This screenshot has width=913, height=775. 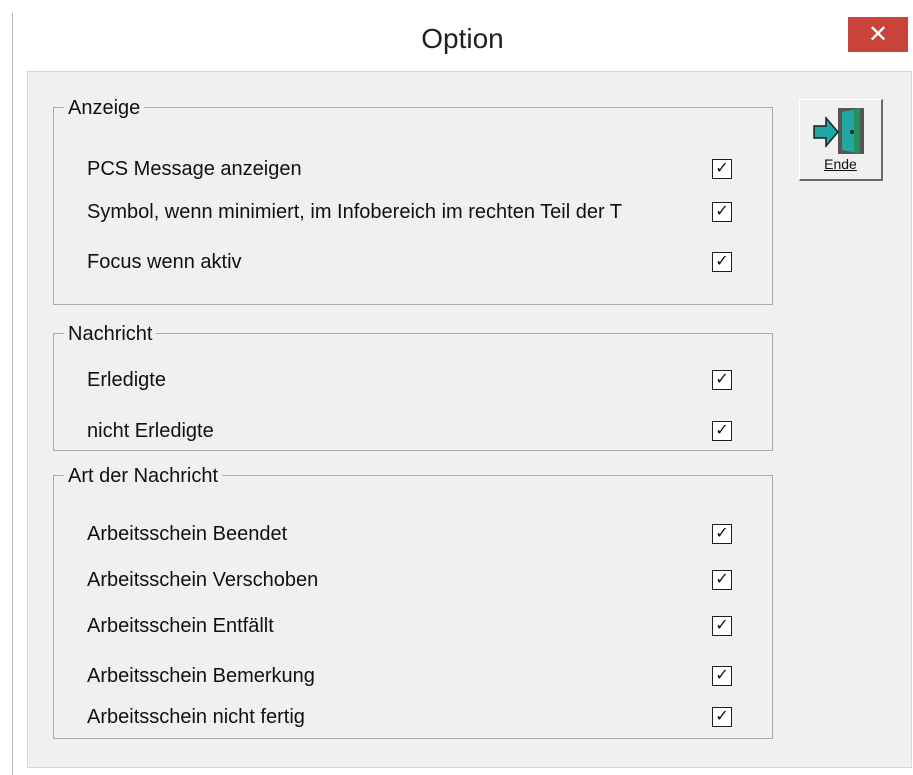 I want to click on exit-button: Ende, so click(x=841, y=140).